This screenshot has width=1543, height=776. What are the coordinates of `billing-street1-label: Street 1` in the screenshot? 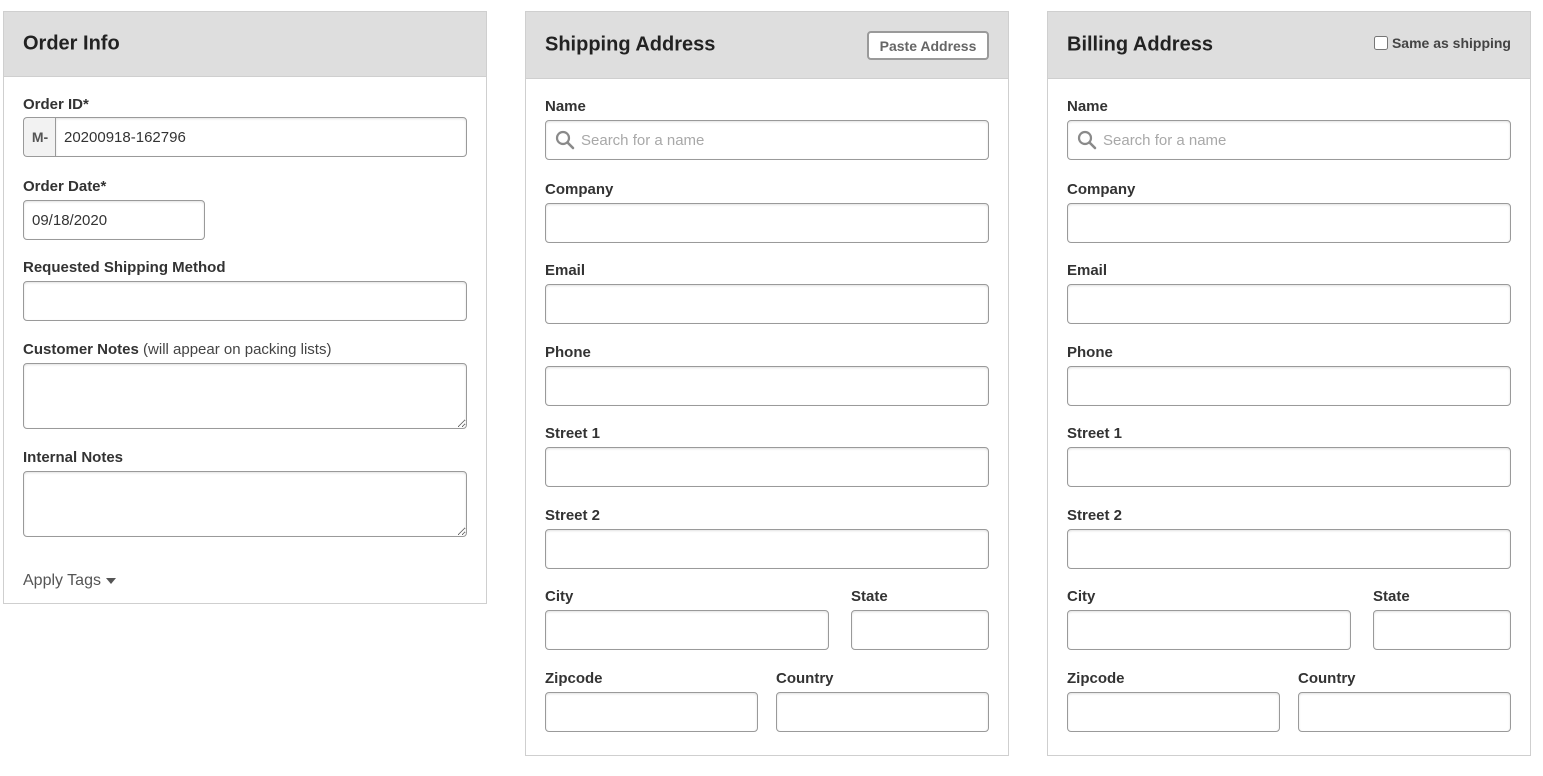 It's located at (1095, 433).